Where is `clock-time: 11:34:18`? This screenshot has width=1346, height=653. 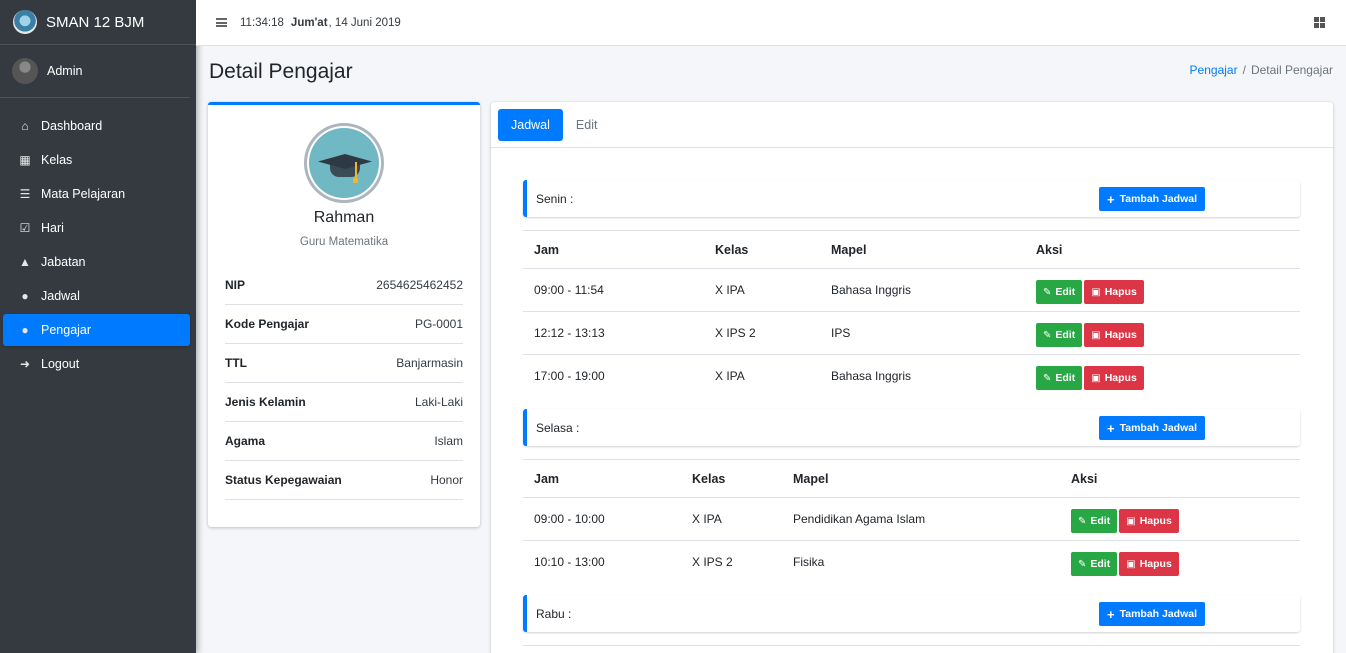
clock-time: 11:34:18 is located at coordinates (262, 22).